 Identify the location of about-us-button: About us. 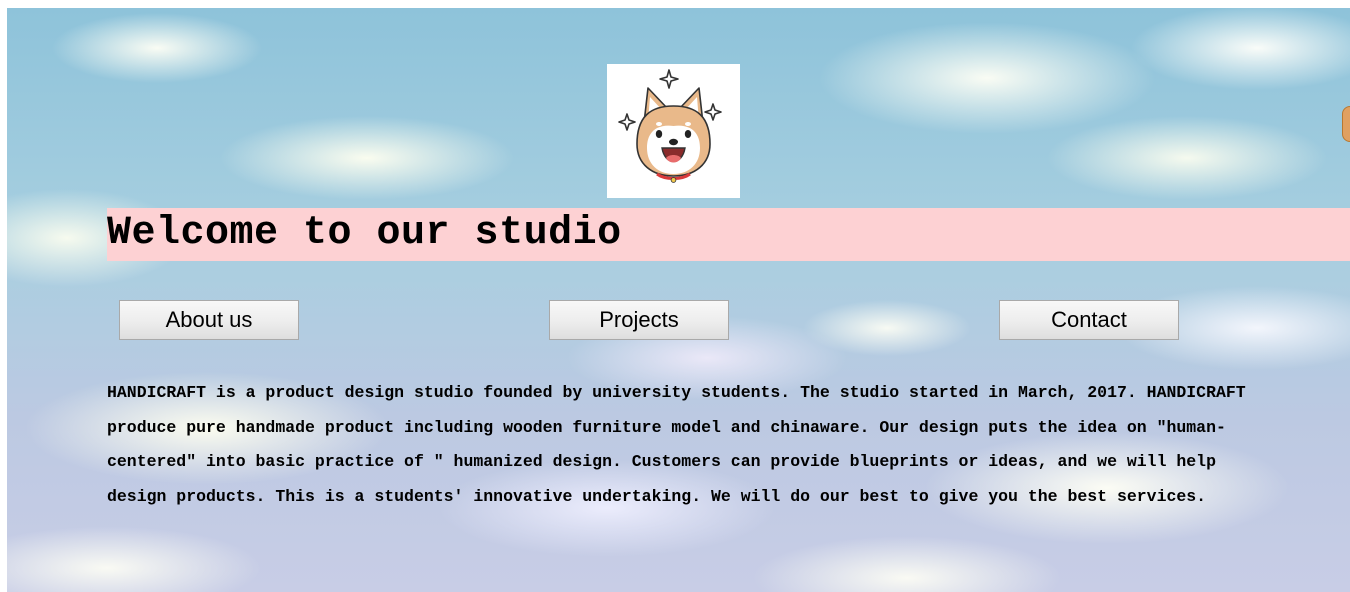
(209, 320).